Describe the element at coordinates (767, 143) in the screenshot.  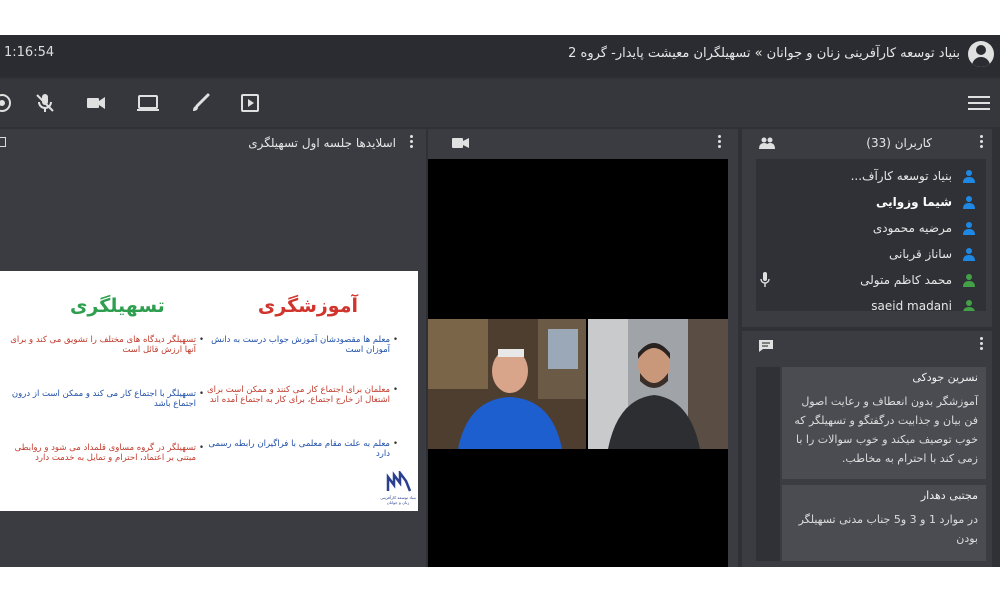
I see `group-icon` at that location.